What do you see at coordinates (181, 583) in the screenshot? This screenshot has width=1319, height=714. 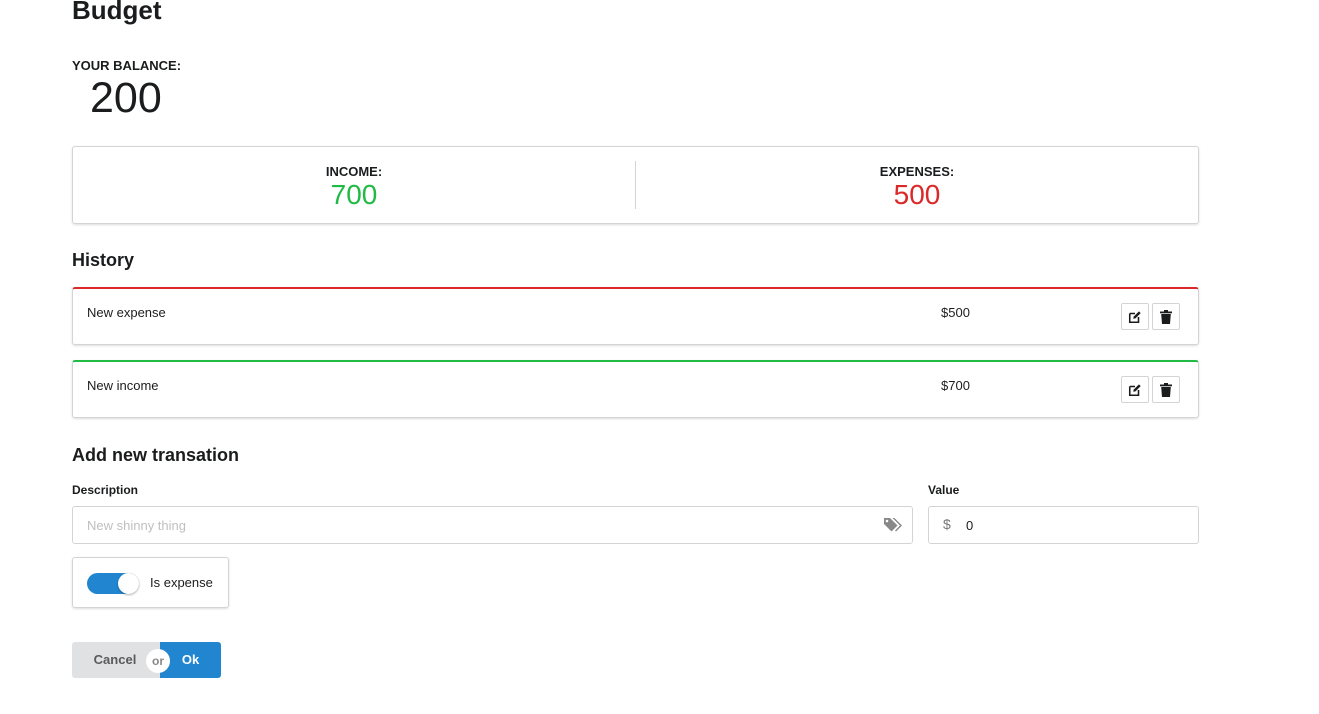 I see `is-expense-label: Is expense` at bounding box center [181, 583].